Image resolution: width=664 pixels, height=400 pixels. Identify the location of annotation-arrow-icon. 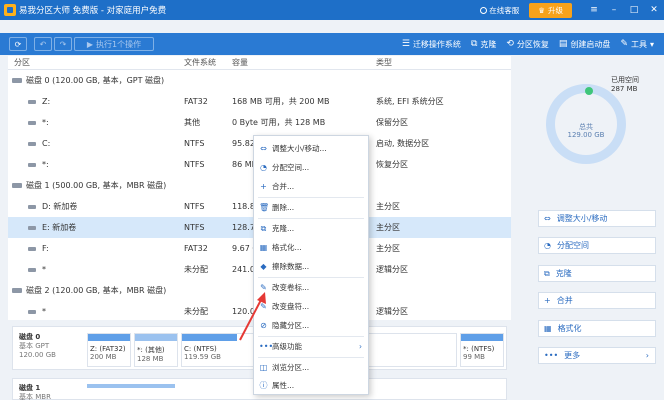
(252, 316).